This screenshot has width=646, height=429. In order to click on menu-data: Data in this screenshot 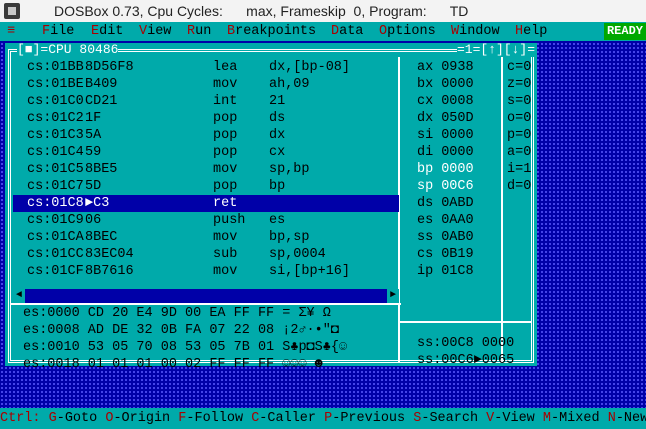, I will do `click(347, 31)`.